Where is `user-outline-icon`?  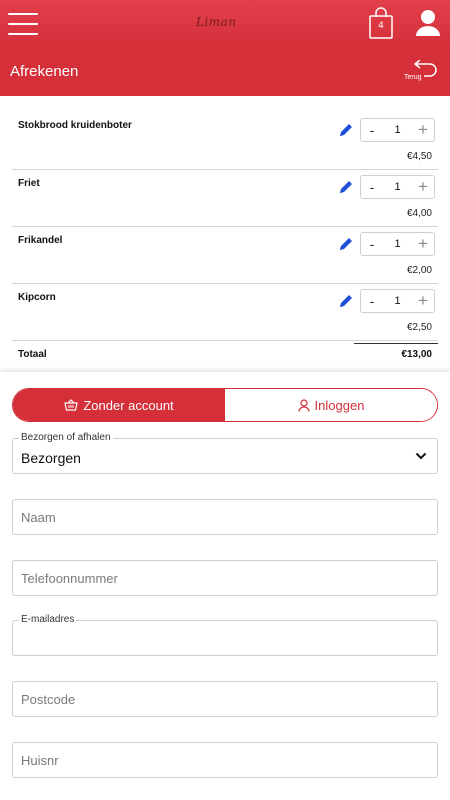
user-outline-icon is located at coordinates (303, 405).